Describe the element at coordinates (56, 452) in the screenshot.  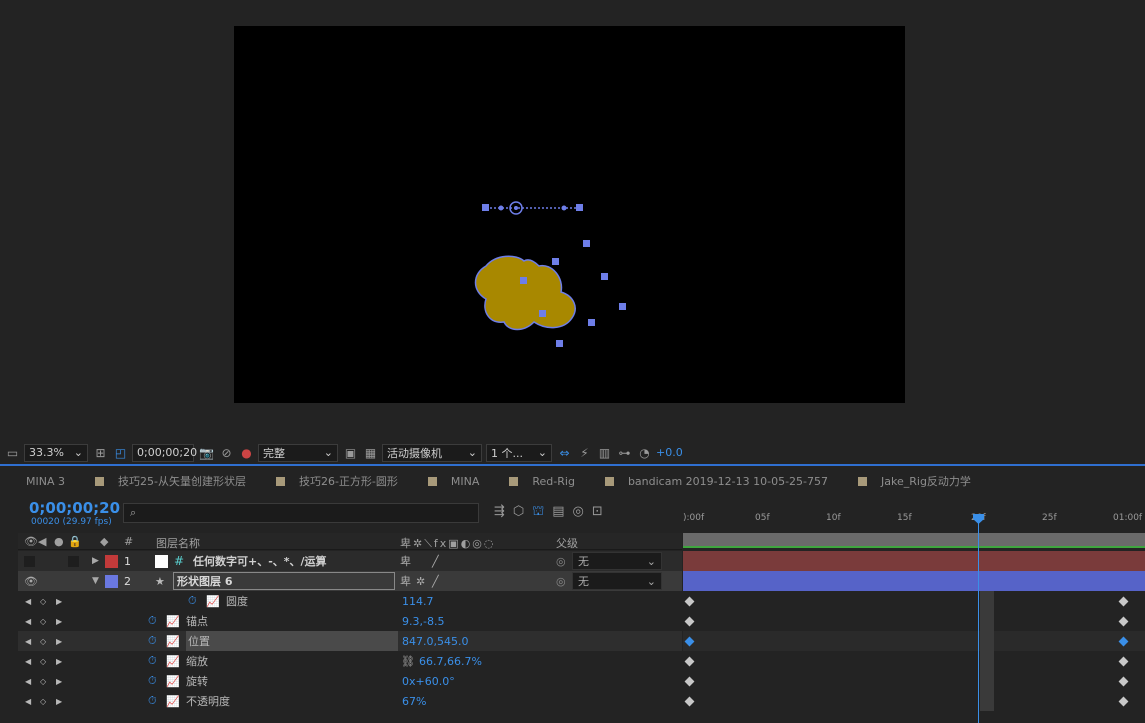
I see `zoom-dropdown: 33.3% ⌄` at that location.